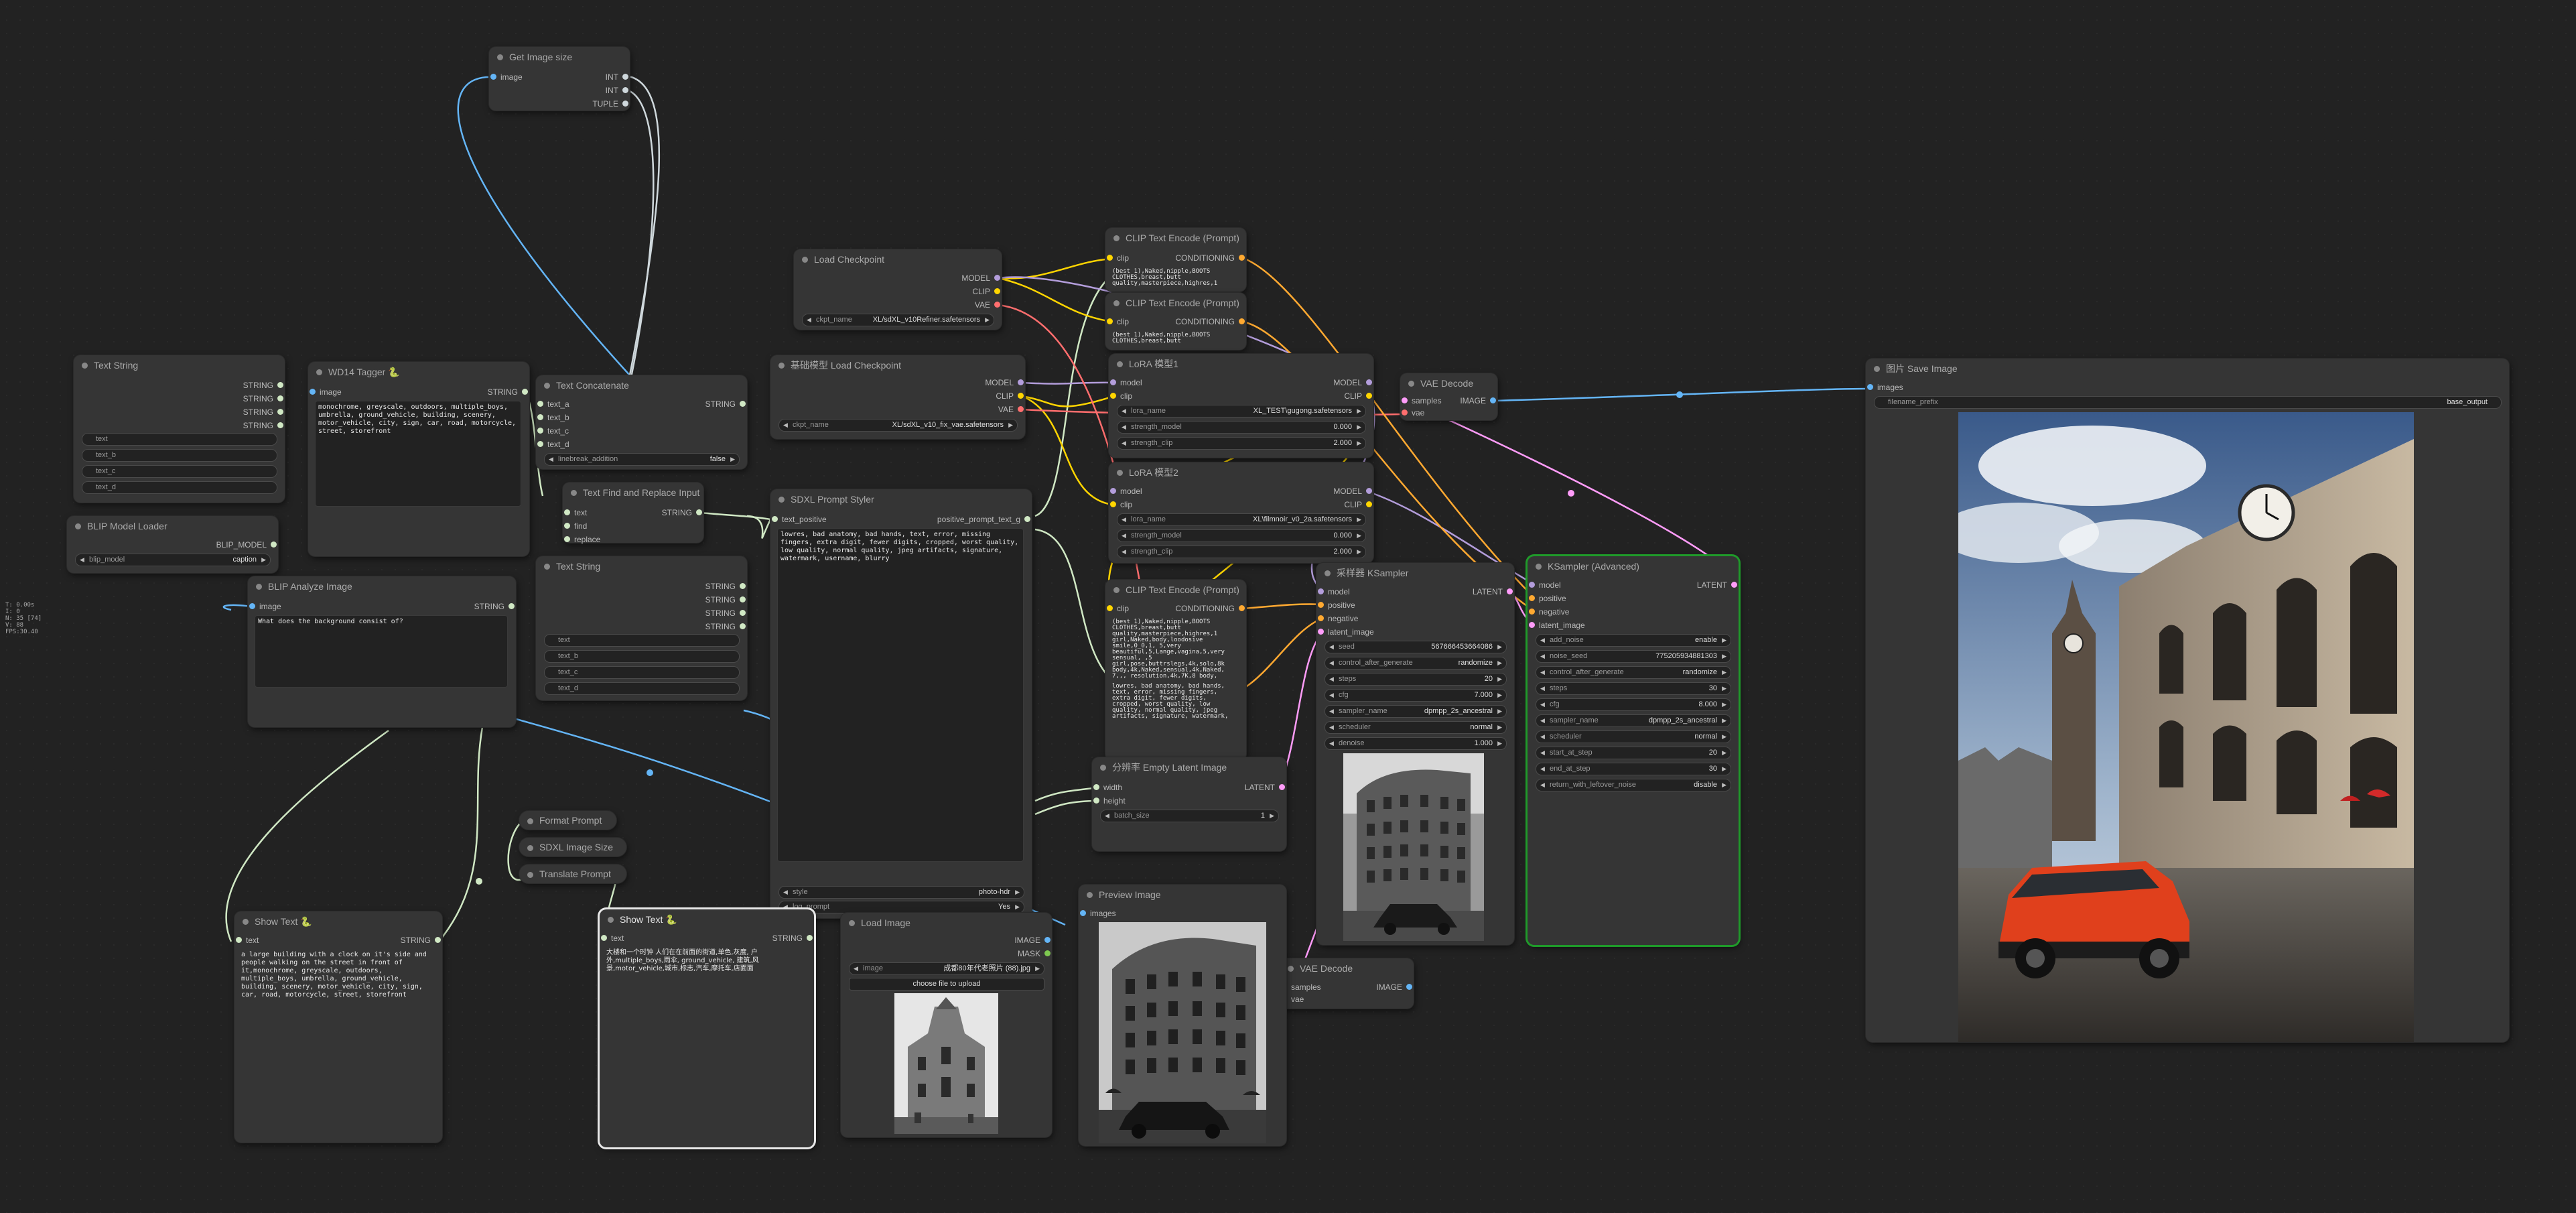 The height and width of the screenshot is (1213, 2576). What do you see at coordinates (1197, 608) in the screenshot?
I see `output-conditioning: CONDITIONING` at bounding box center [1197, 608].